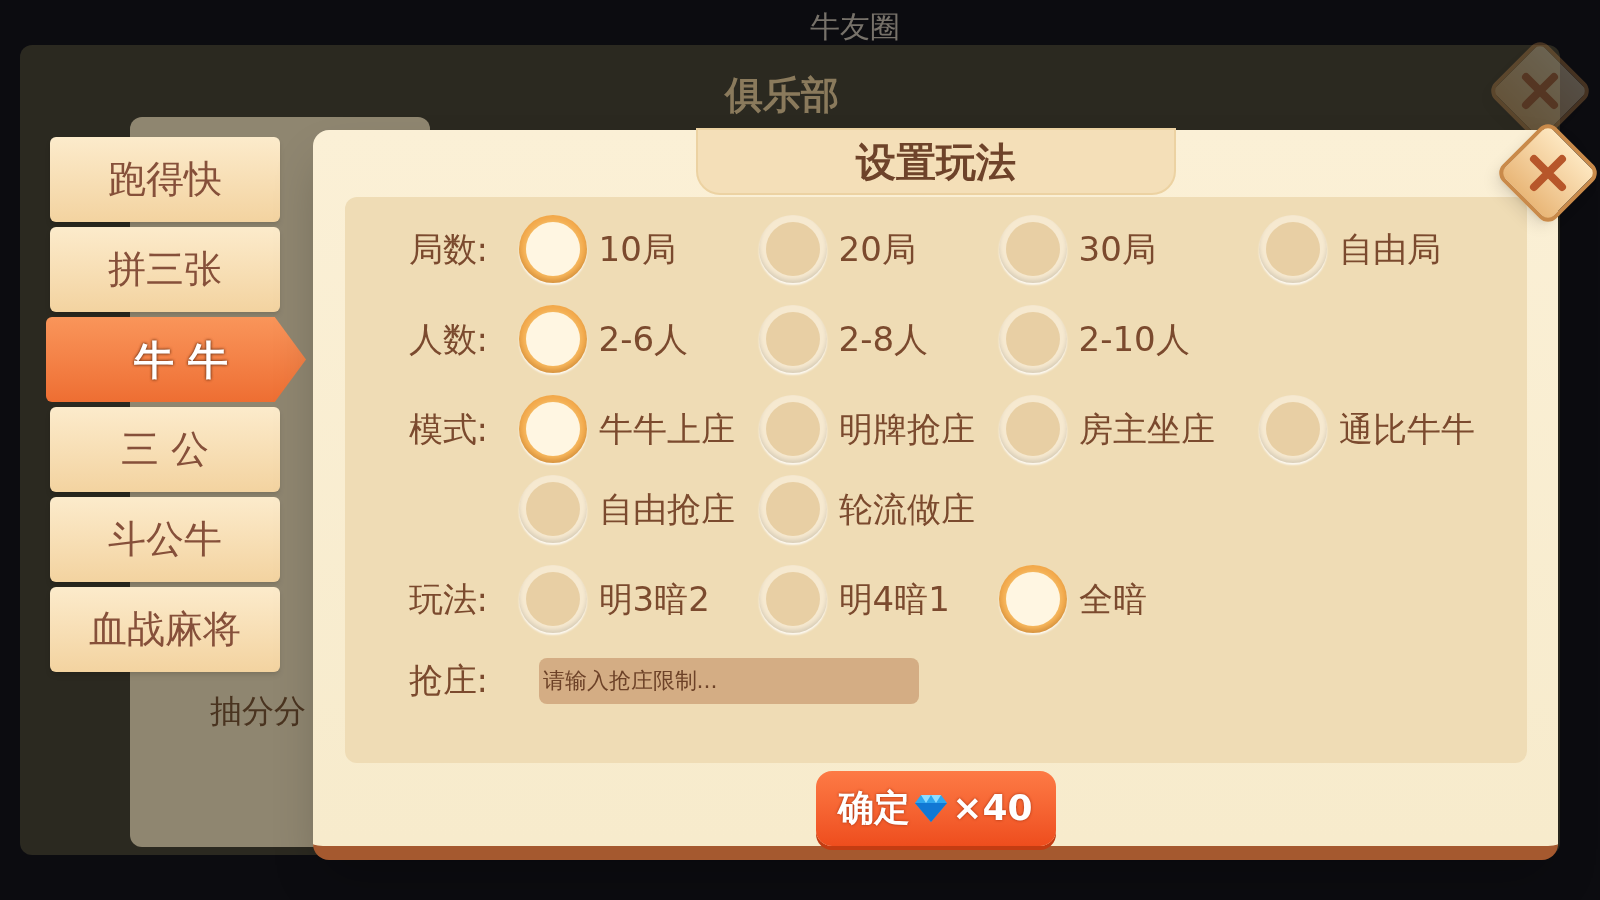 Image resolution: width=1600 pixels, height=900 pixels. What do you see at coordinates (1128, 599) in the screenshot?
I see `radio-option: 全暗` at bounding box center [1128, 599].